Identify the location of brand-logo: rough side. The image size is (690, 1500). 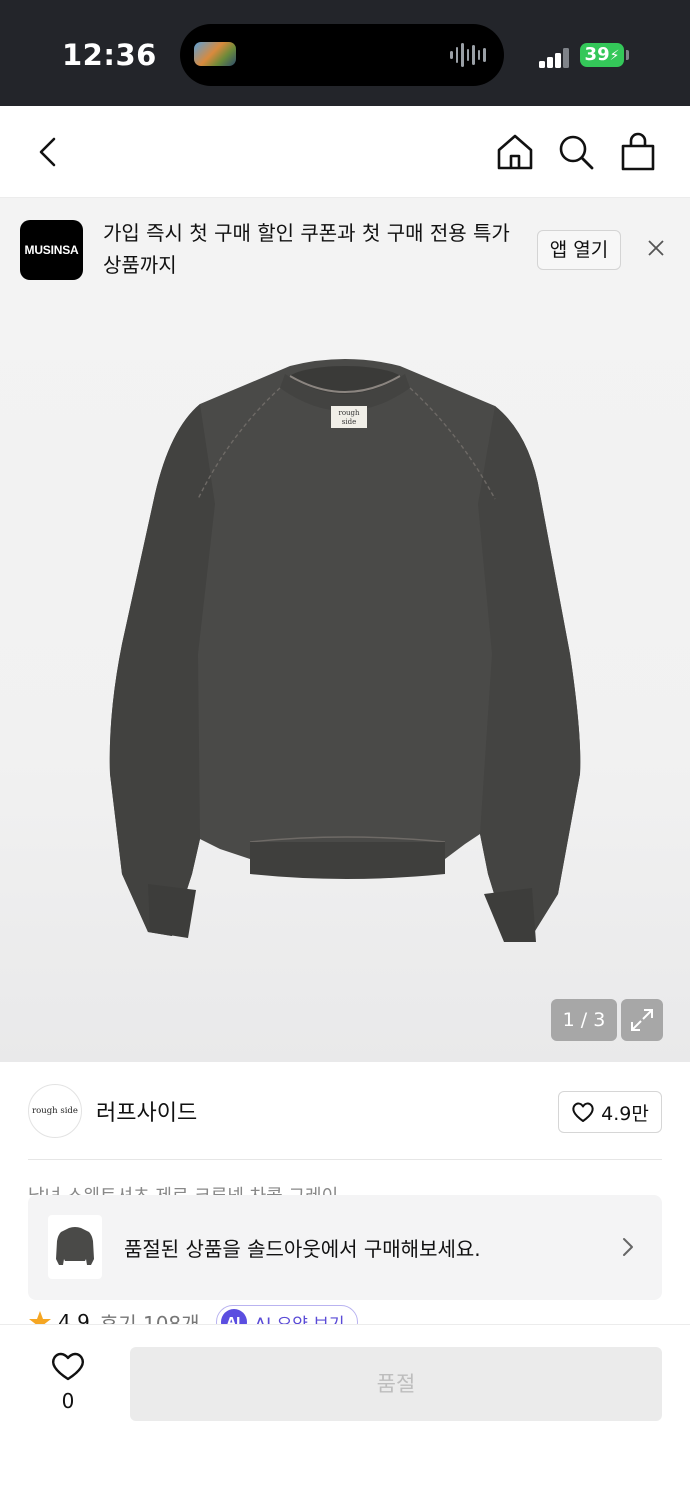
(55, 1111).